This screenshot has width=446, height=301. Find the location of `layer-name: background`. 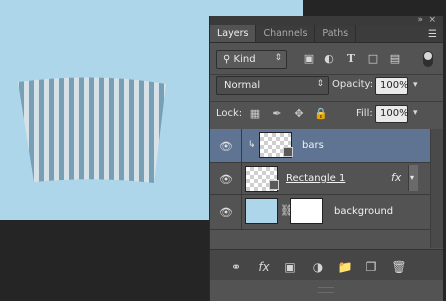

layer-name: background is located at coordinates (363, 211).